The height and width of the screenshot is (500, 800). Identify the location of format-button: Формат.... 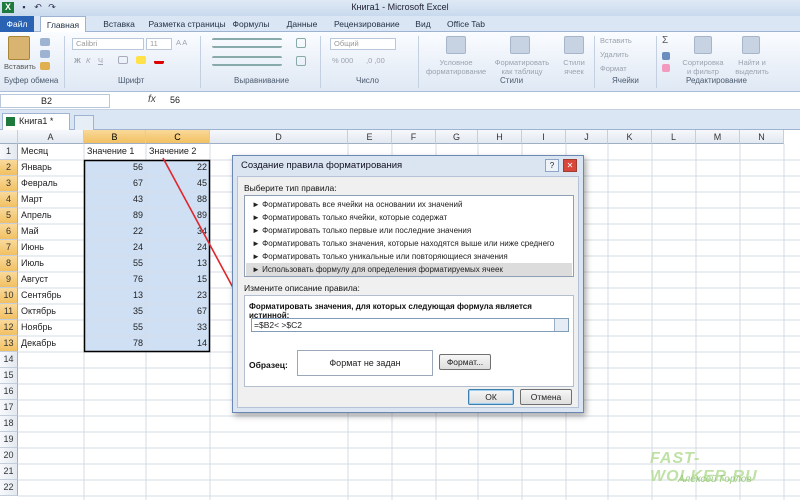
(465, 362).